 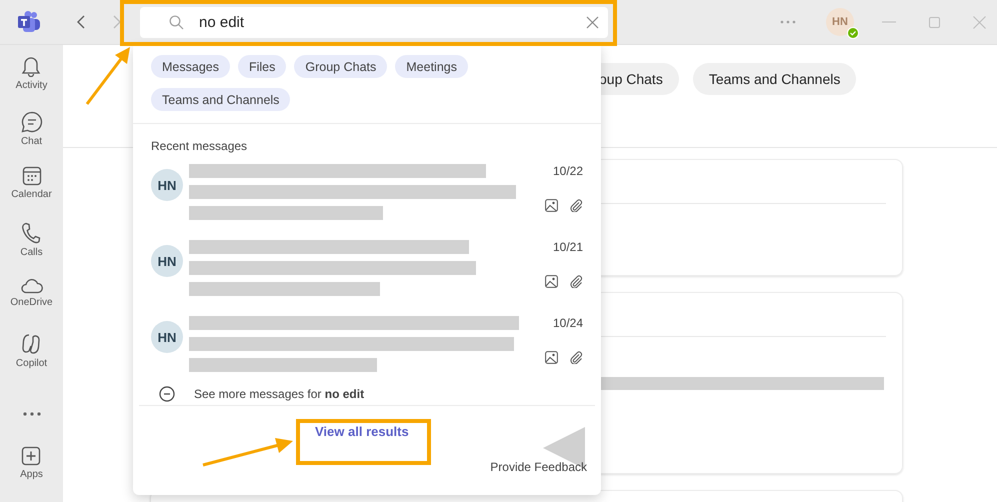 What do you see at coordinates (592, 22) in the screenshot?
I see `clear-icon` at bounding box center [592, 22].